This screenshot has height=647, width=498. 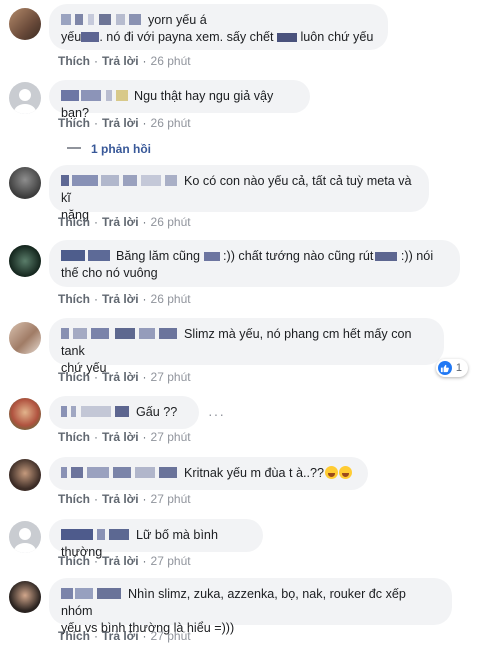 What do you see at coordinates (254, 473) in the screenshot?
I see `comment-text: Kritnak yếu m đùa t à..??` at bounding box center [254, 473].